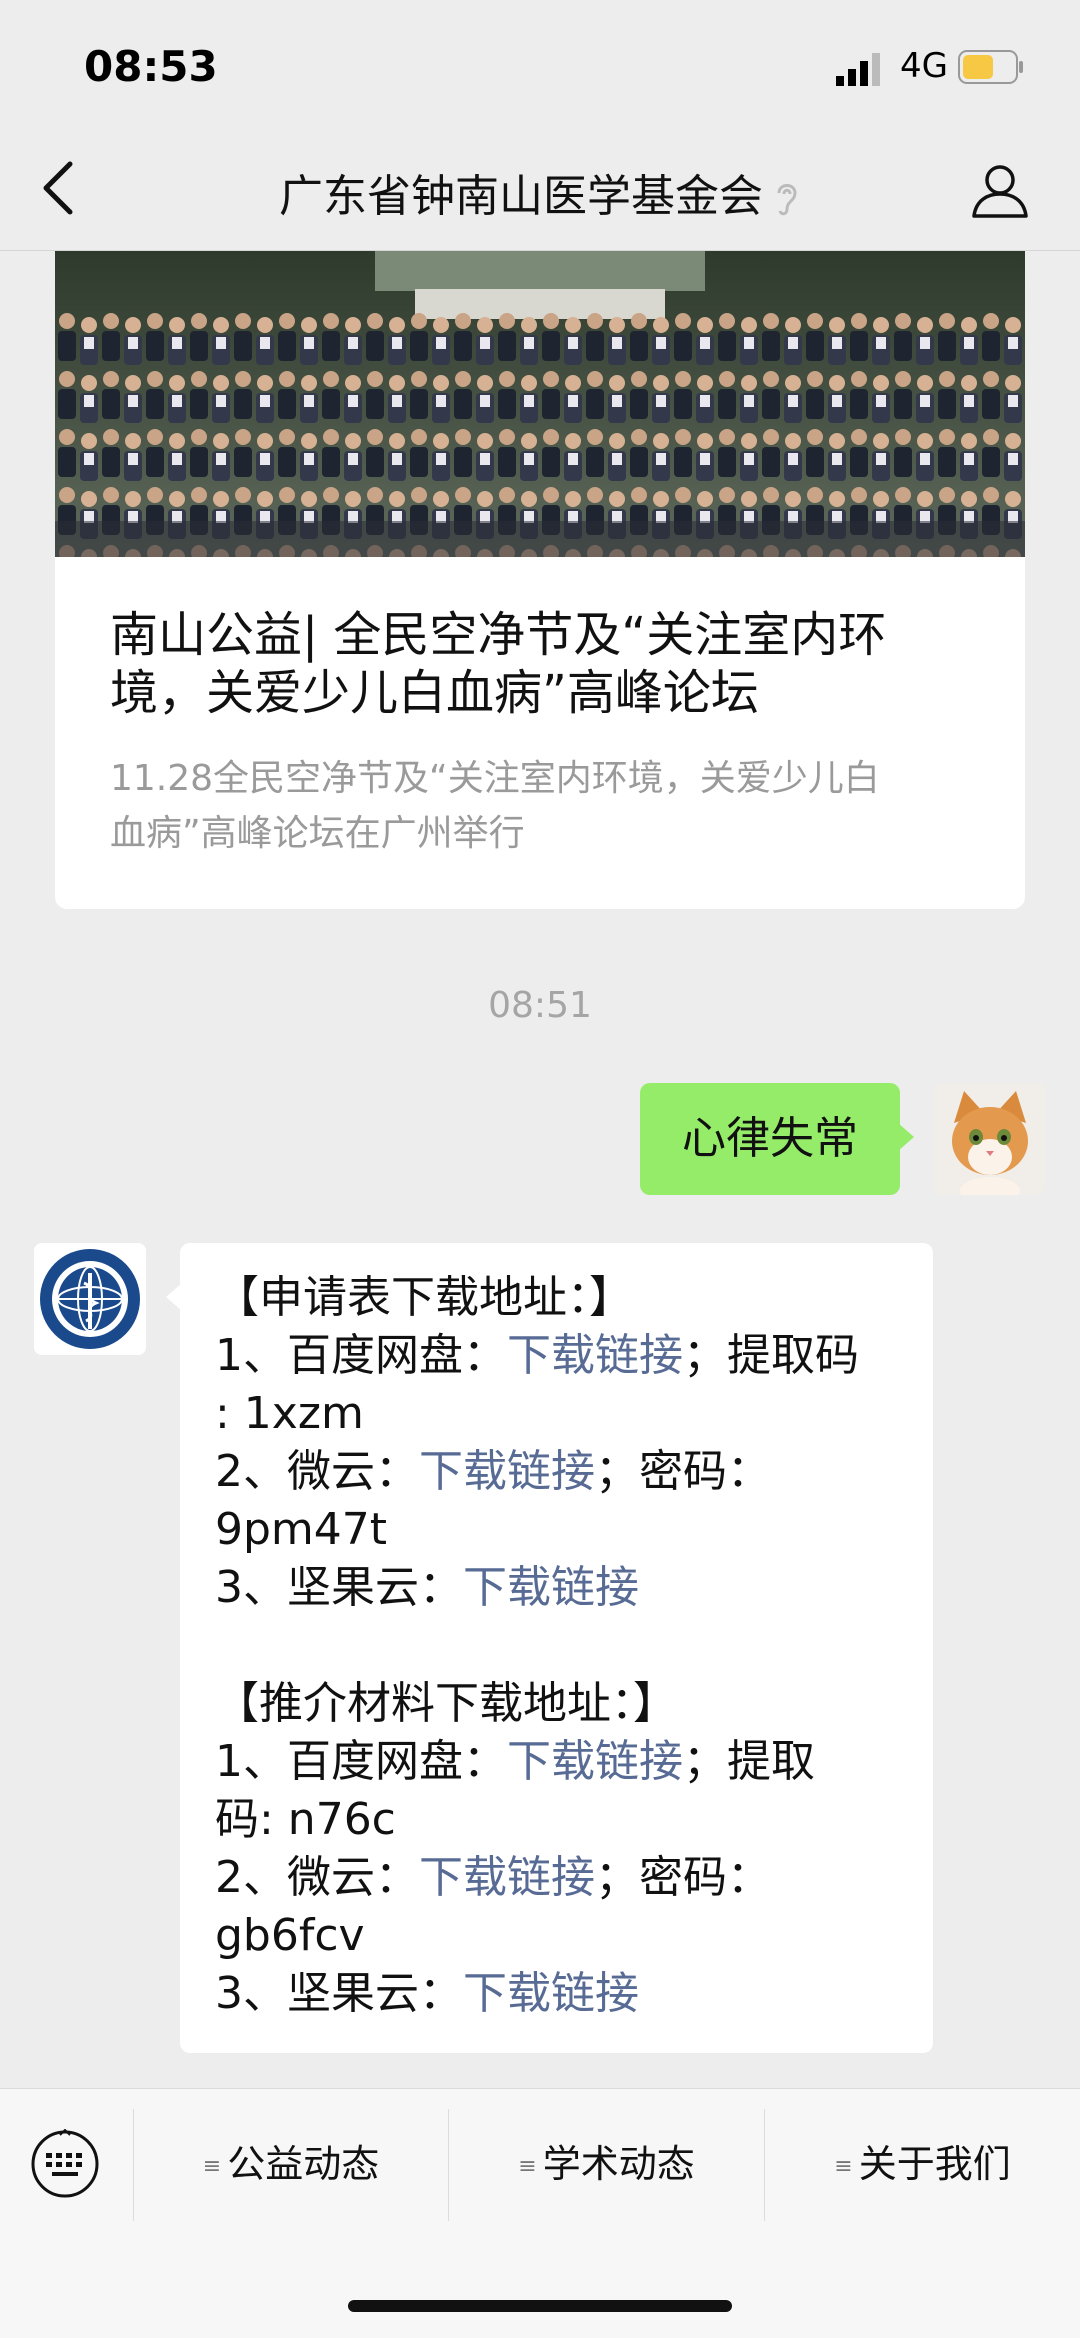 The image size is (1080, 2338). What do you see at coordinates (858, 69) in the screenshot?
I see `cellular-signal-icon` at bounding box center [858, 69].